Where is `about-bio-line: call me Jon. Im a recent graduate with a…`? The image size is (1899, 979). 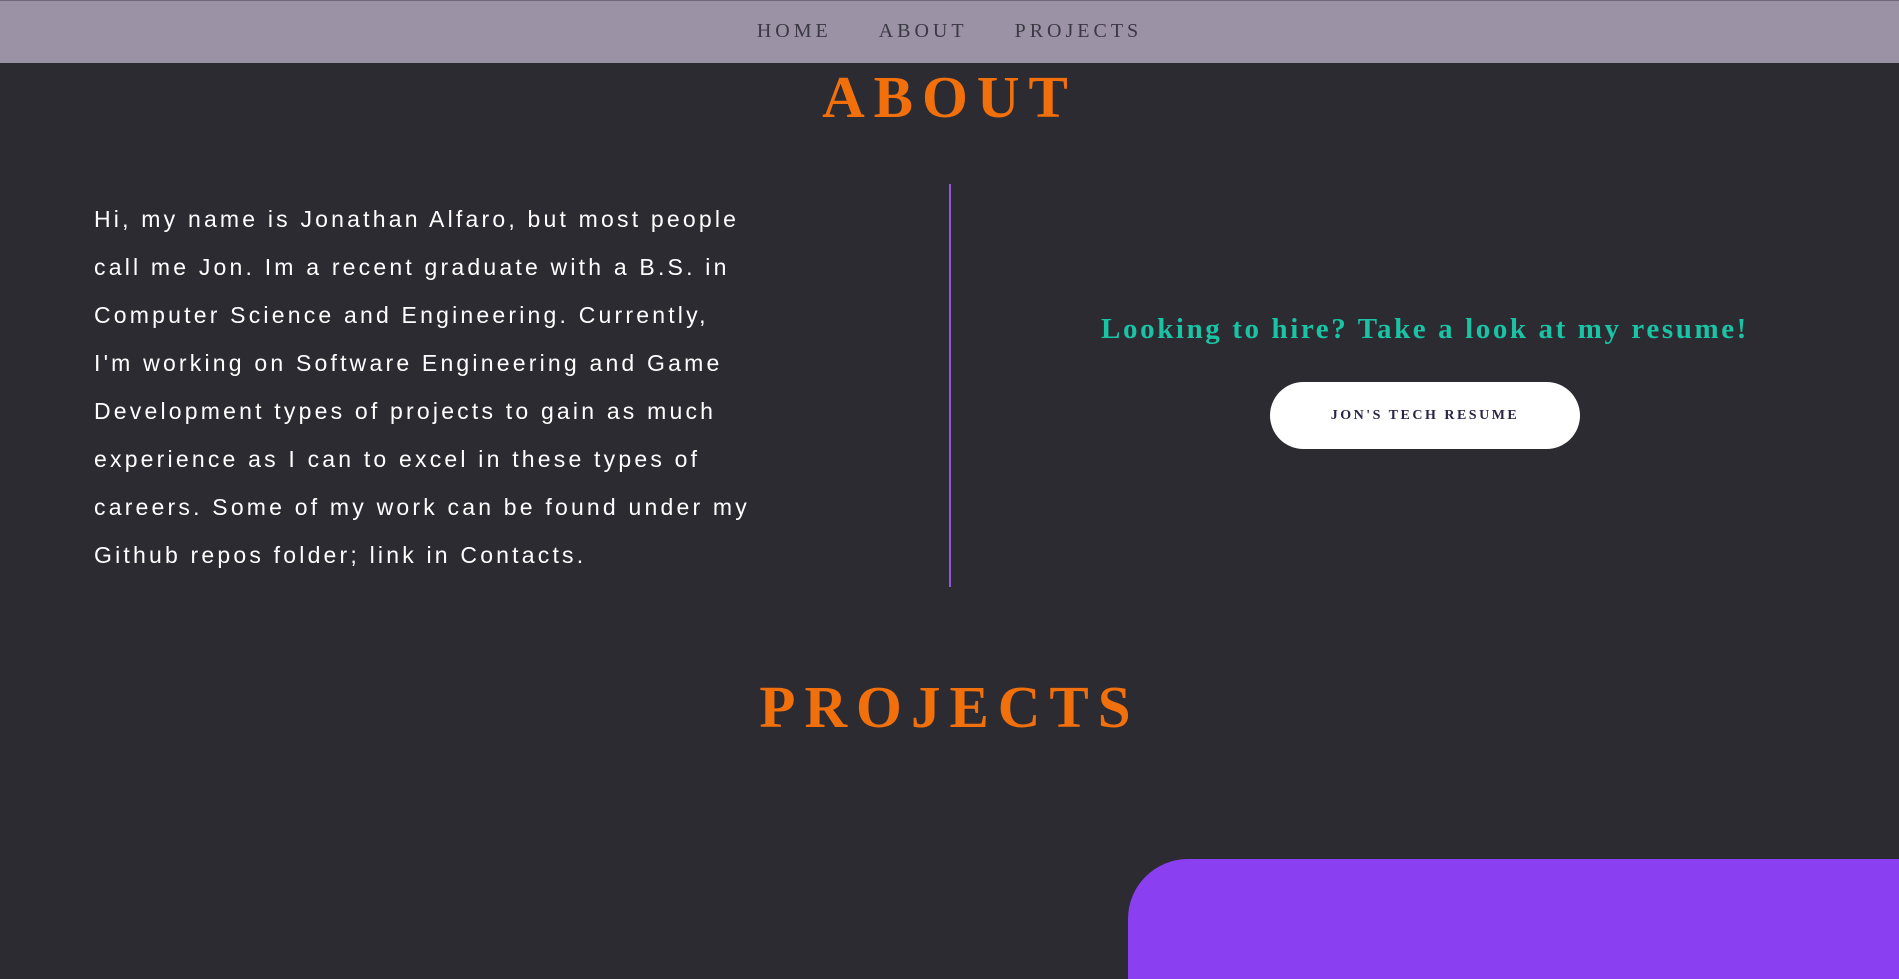
about-bio-line: call me Jon. Im a recent graduate with a… is located at coordinates (412, 267).